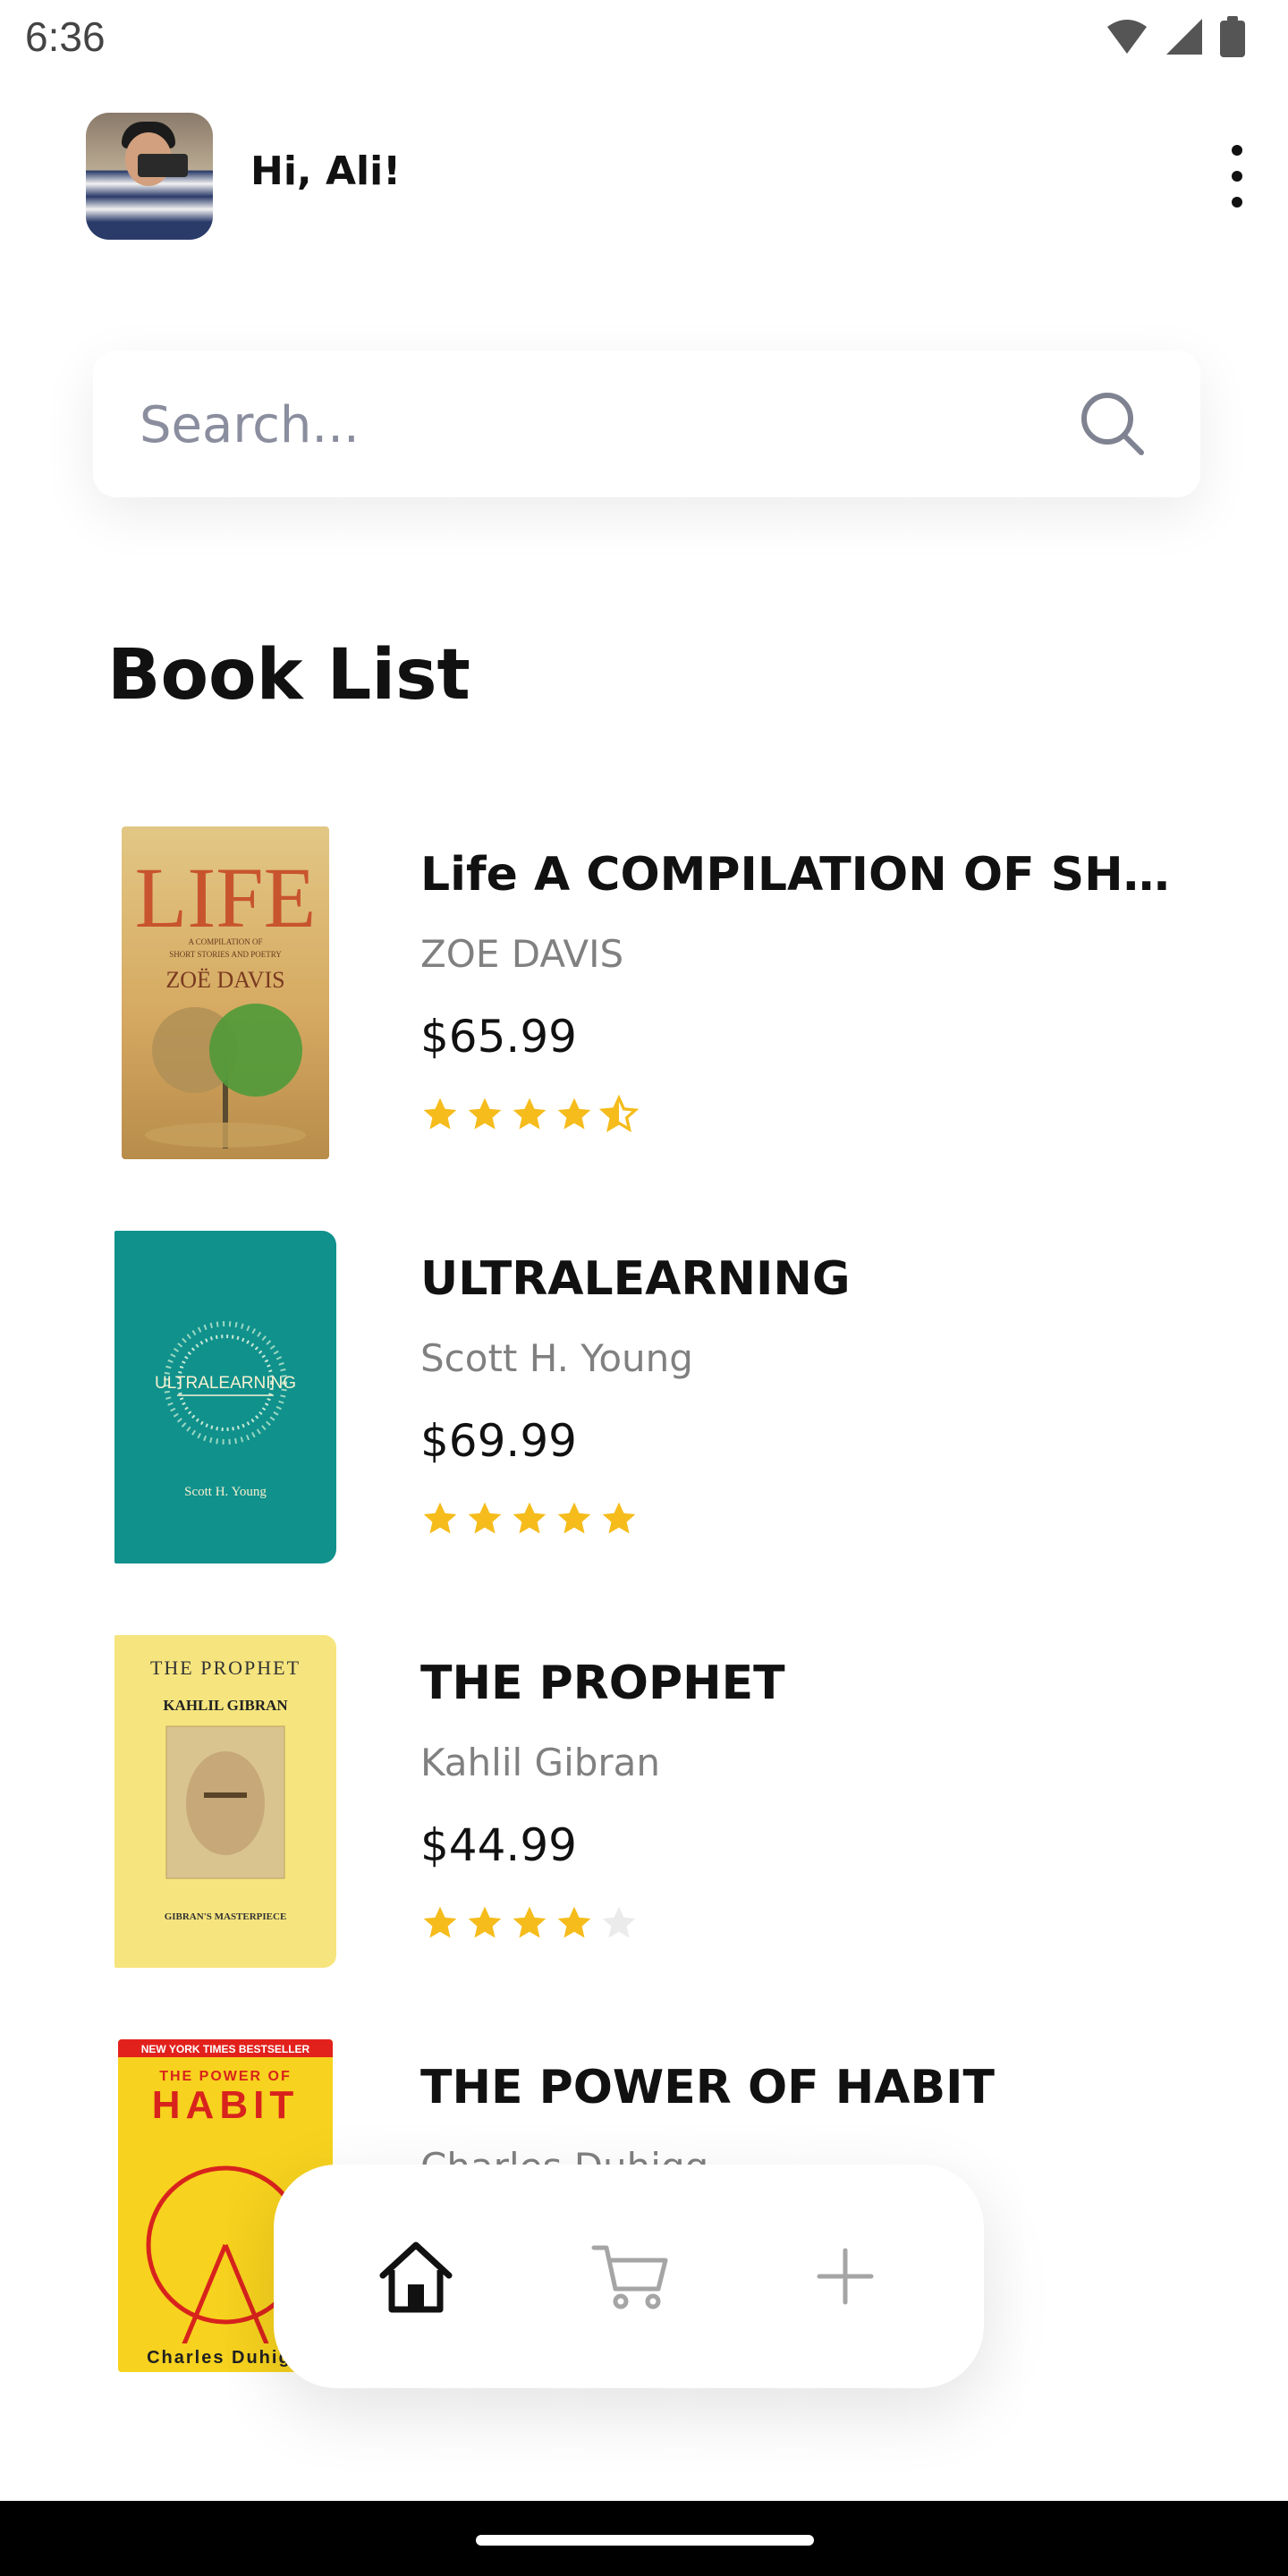  What do you see at coordinates (522, 954) in the screenshot?
I see `book-author: ZOE DAVIS` at bounding box center [522, 954].